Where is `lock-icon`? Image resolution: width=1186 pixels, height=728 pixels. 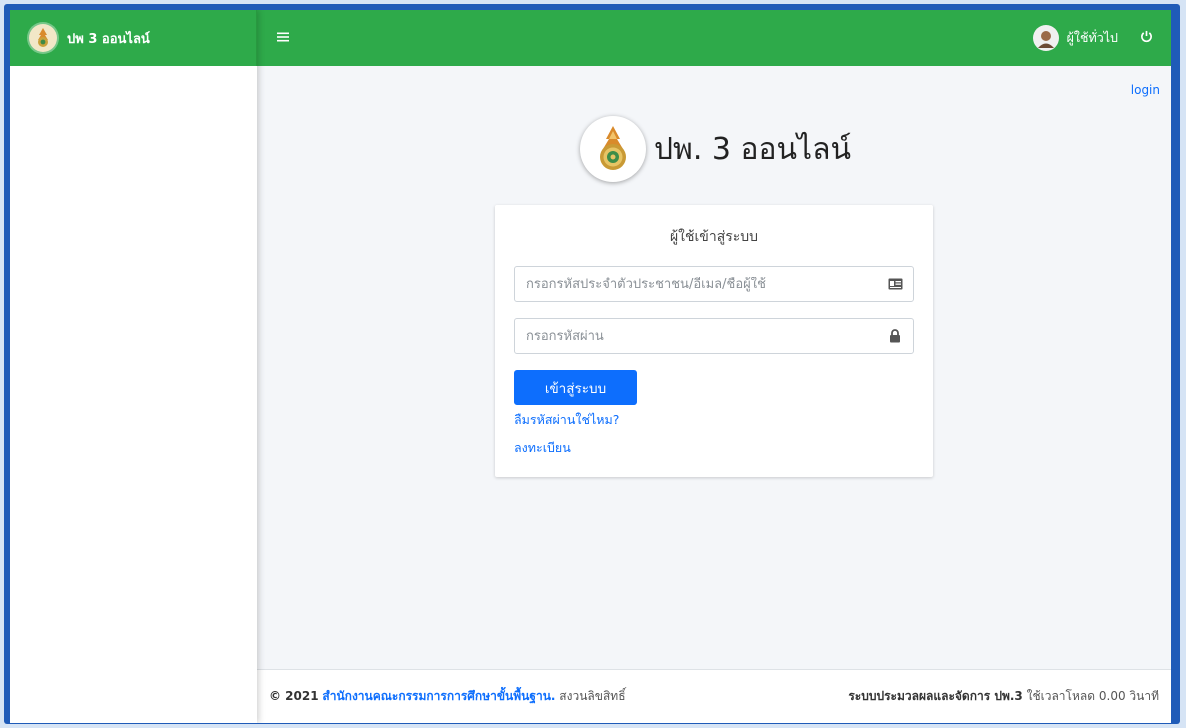
lock-icon is located at coordinates (895, 336).